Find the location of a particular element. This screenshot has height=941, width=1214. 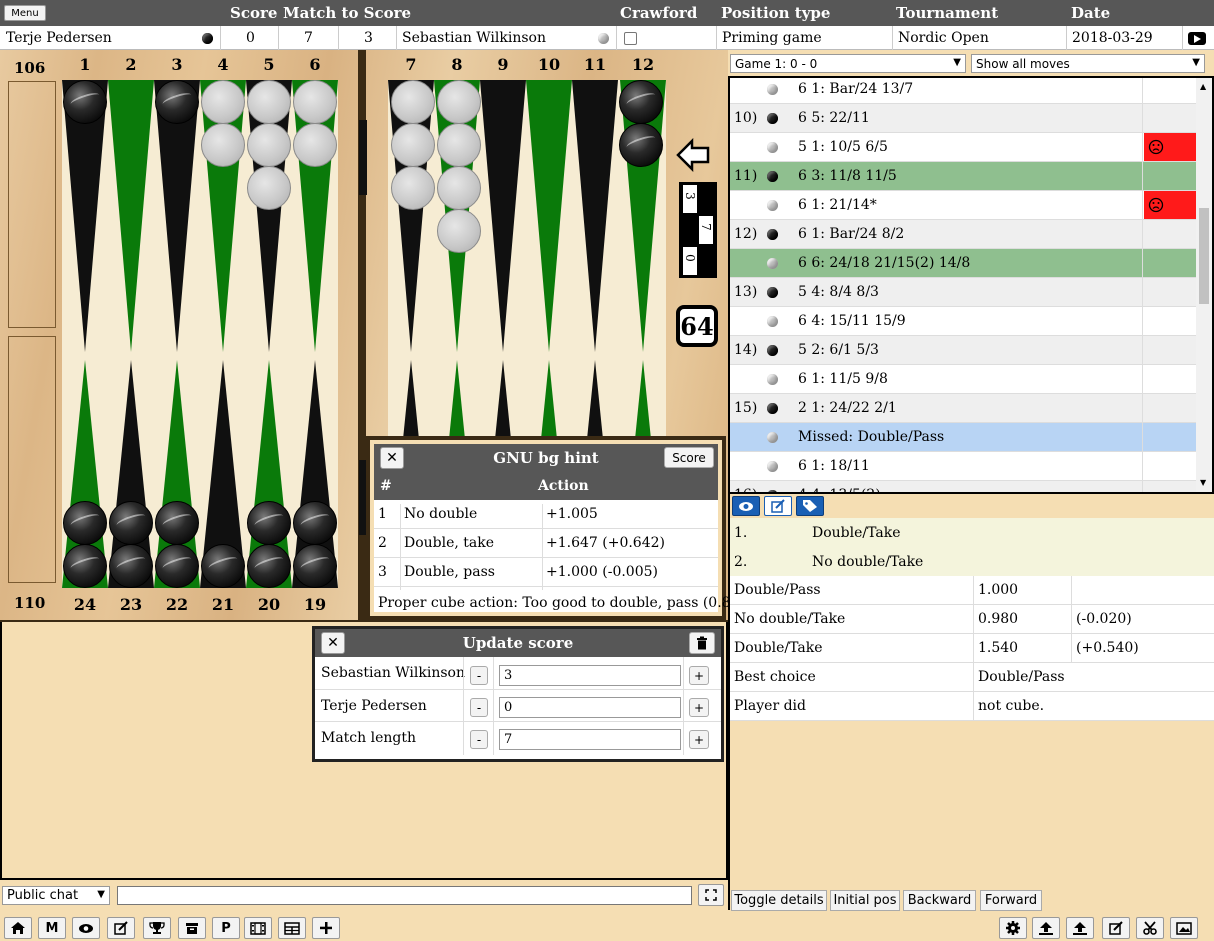

archive-icon is located at coordinates (192, 928).